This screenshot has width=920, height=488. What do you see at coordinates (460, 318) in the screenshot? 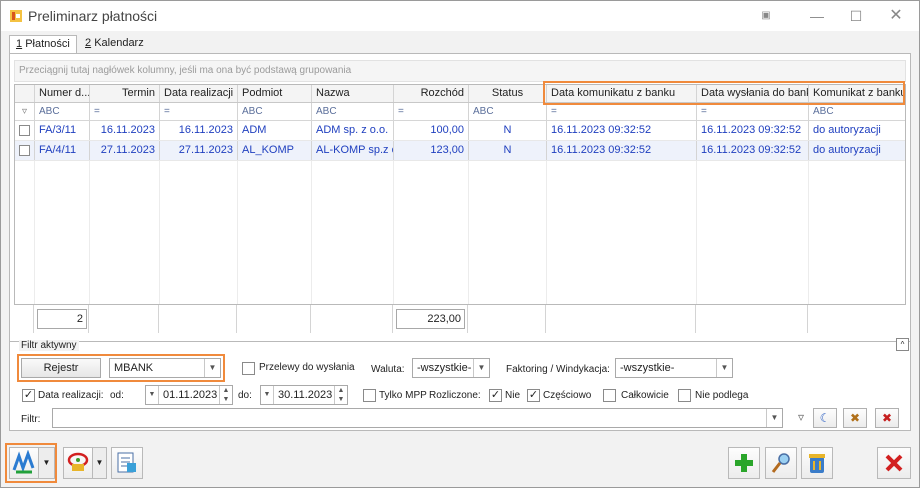
I see `grid-footer: 2 223,00` at bounding box center [460, 318].